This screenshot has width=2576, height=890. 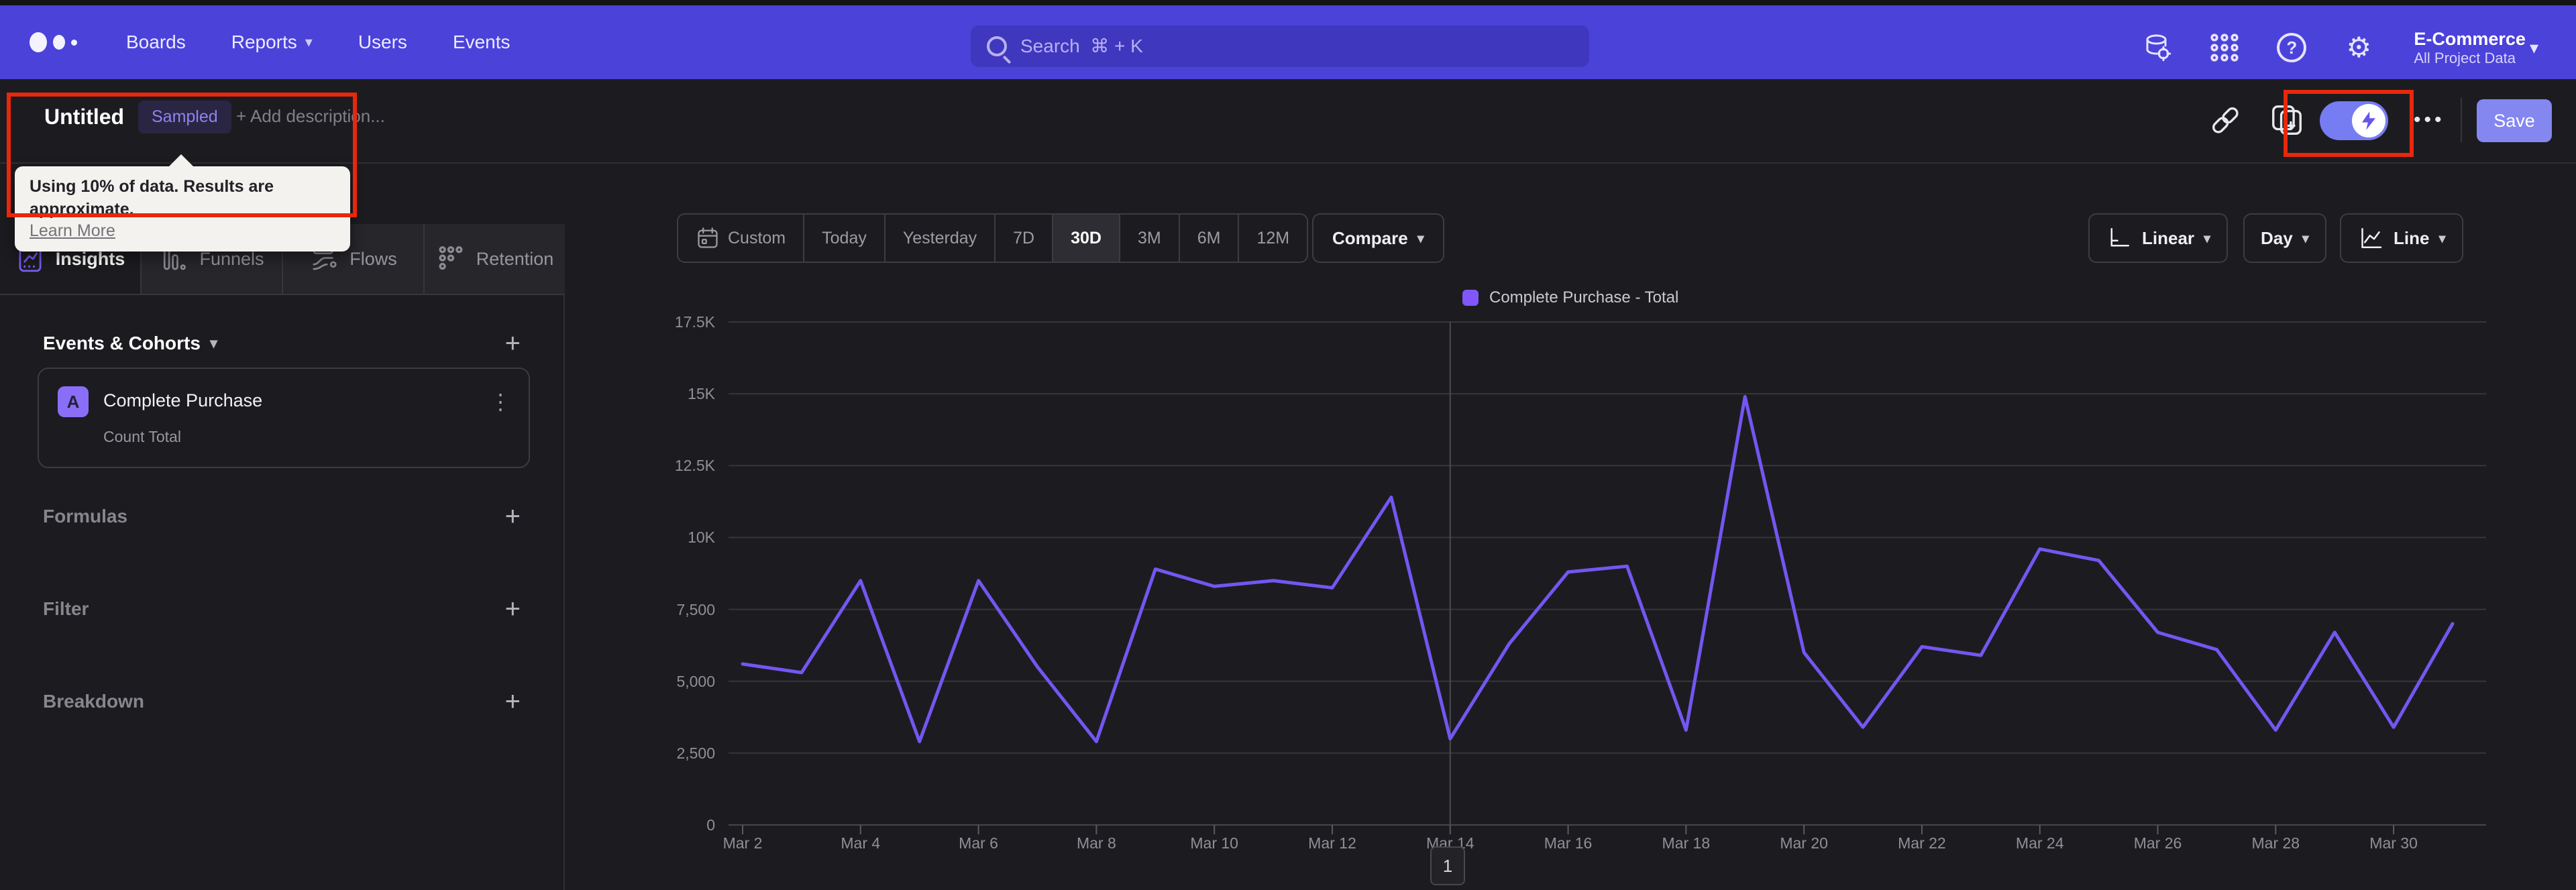 I want to click on x-axis-label: Mar 28, so click(x=2275, y=843).